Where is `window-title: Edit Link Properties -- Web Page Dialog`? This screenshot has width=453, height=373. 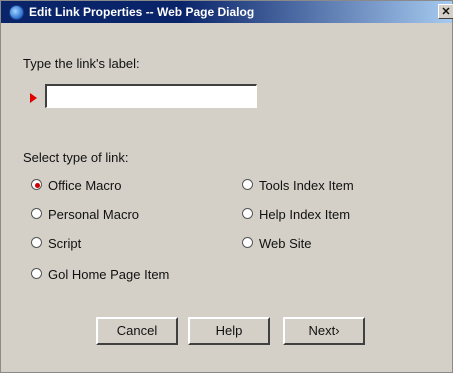
window-title: Edit Link Properties -- Web Page Dialog is located at coordinates (142, 12).